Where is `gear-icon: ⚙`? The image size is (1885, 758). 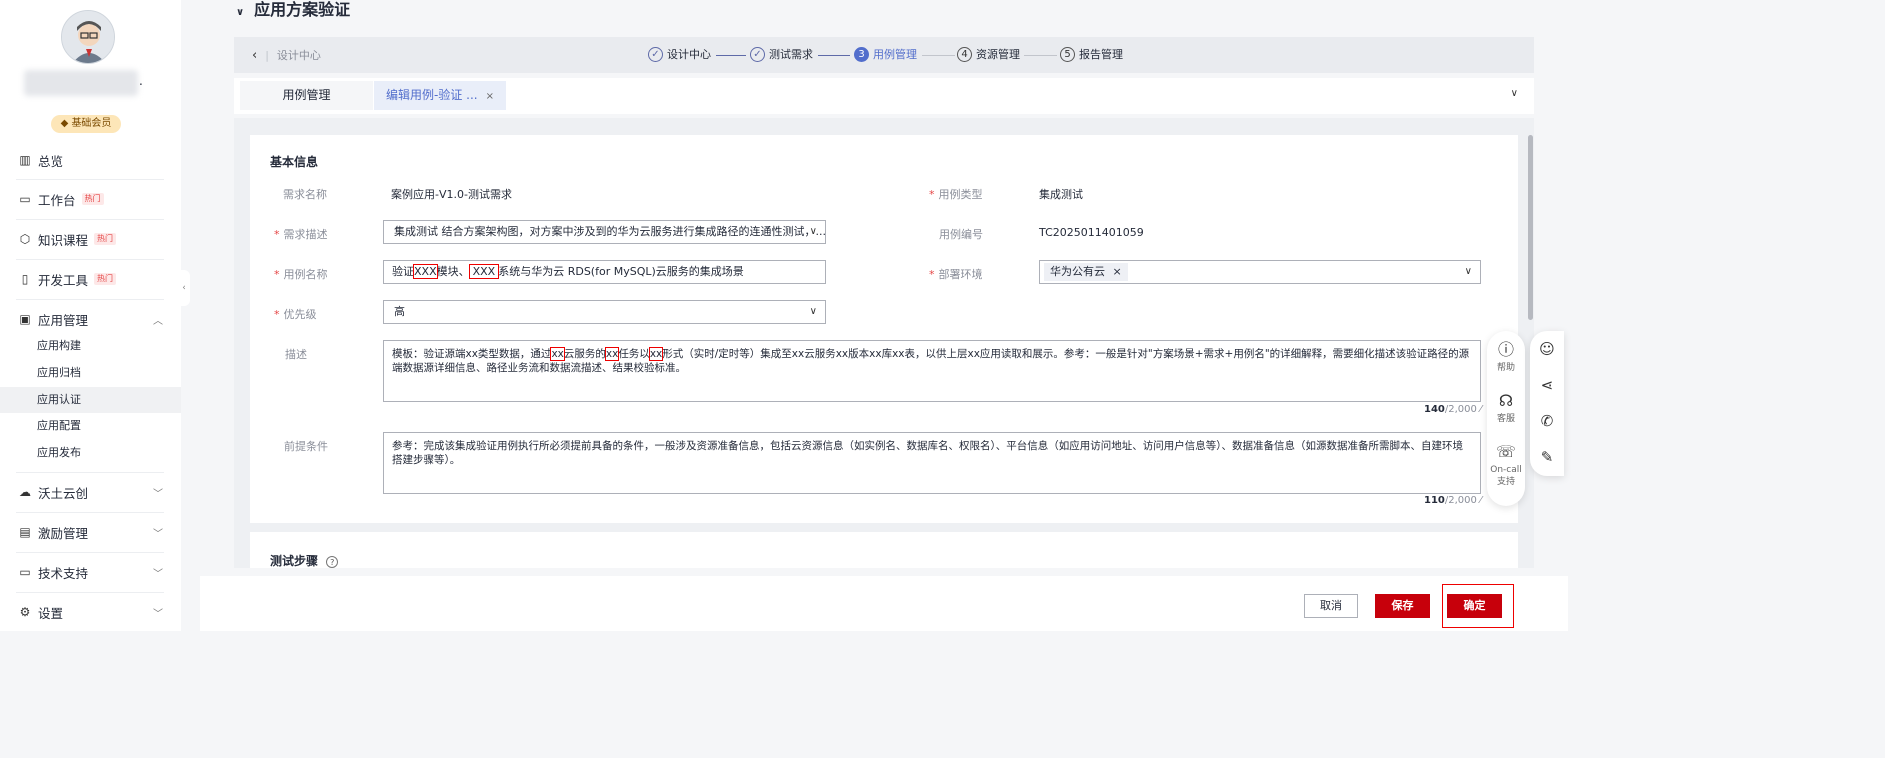 gear-icon: ⚙ is located at coordinates (25, 612).